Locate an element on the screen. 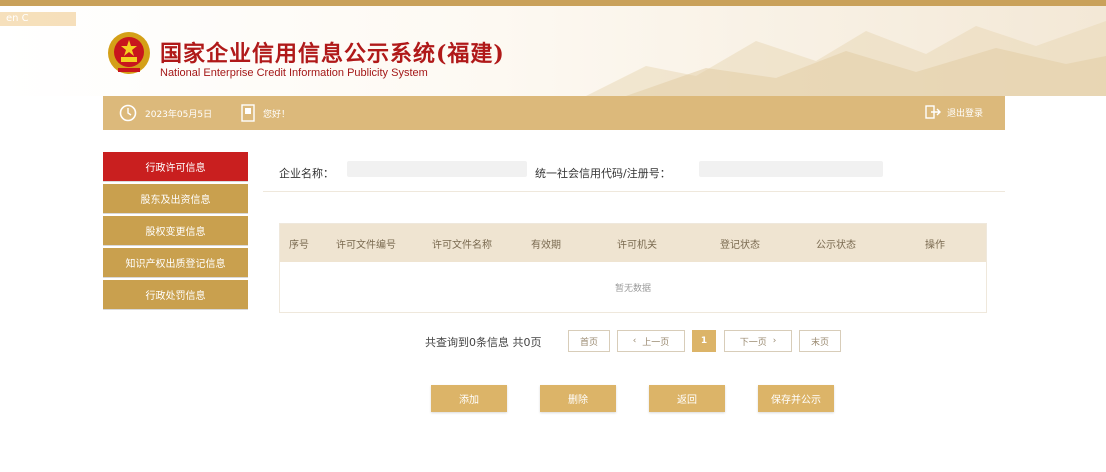  save-publish-button: 保存并公示 is located at coordinates (796, 398).